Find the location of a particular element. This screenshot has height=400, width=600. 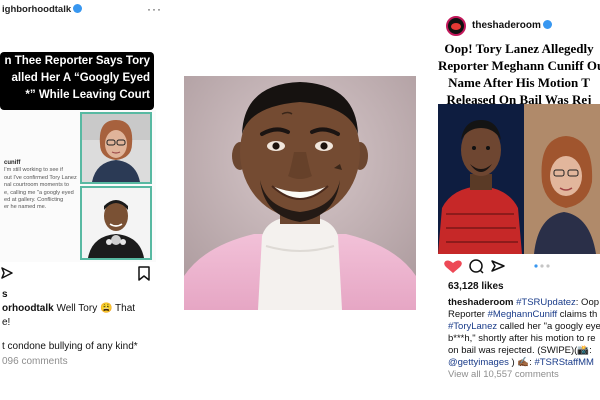

caption-line-2: Reporter #MeghannCuniff claims th is located at coordinates (522, 314).